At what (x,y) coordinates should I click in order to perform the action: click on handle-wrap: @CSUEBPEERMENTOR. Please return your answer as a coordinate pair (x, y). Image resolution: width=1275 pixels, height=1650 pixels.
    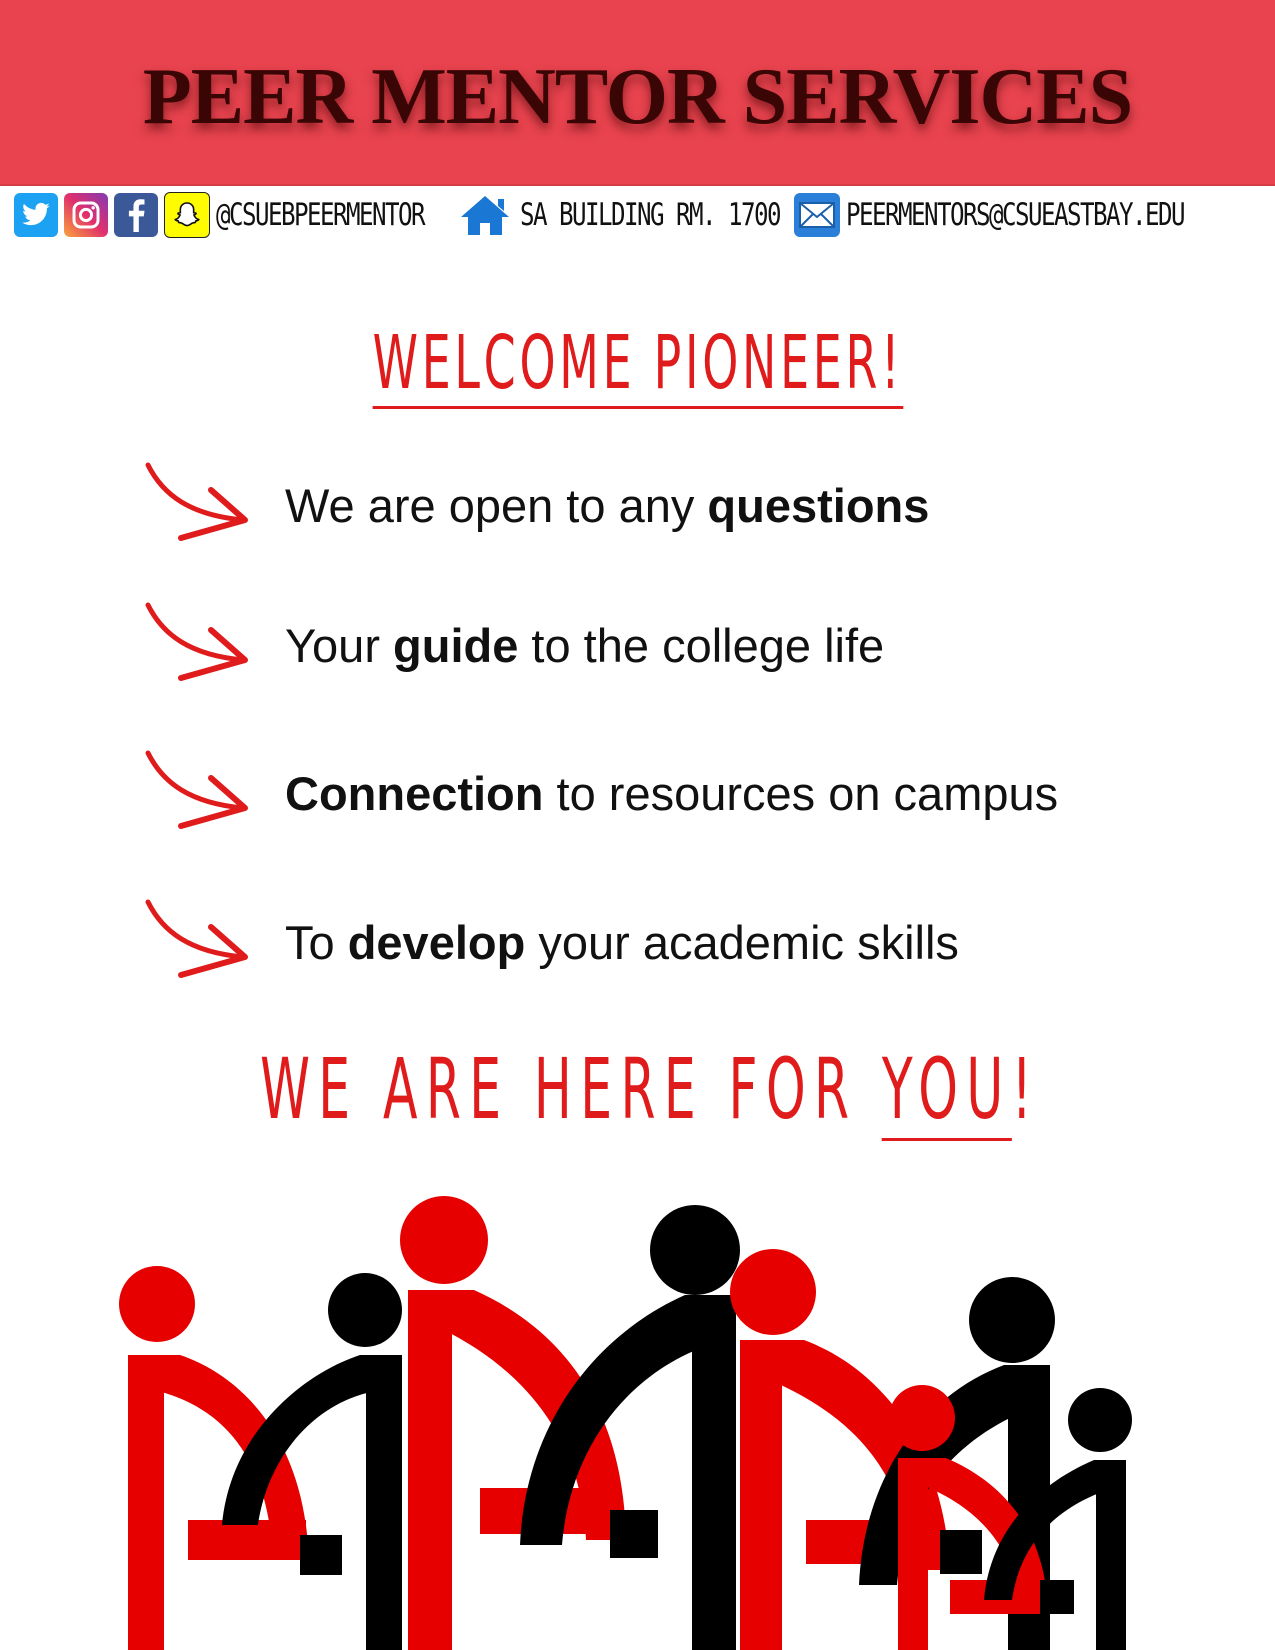
    Looking at the image, I should click on (334, 215).